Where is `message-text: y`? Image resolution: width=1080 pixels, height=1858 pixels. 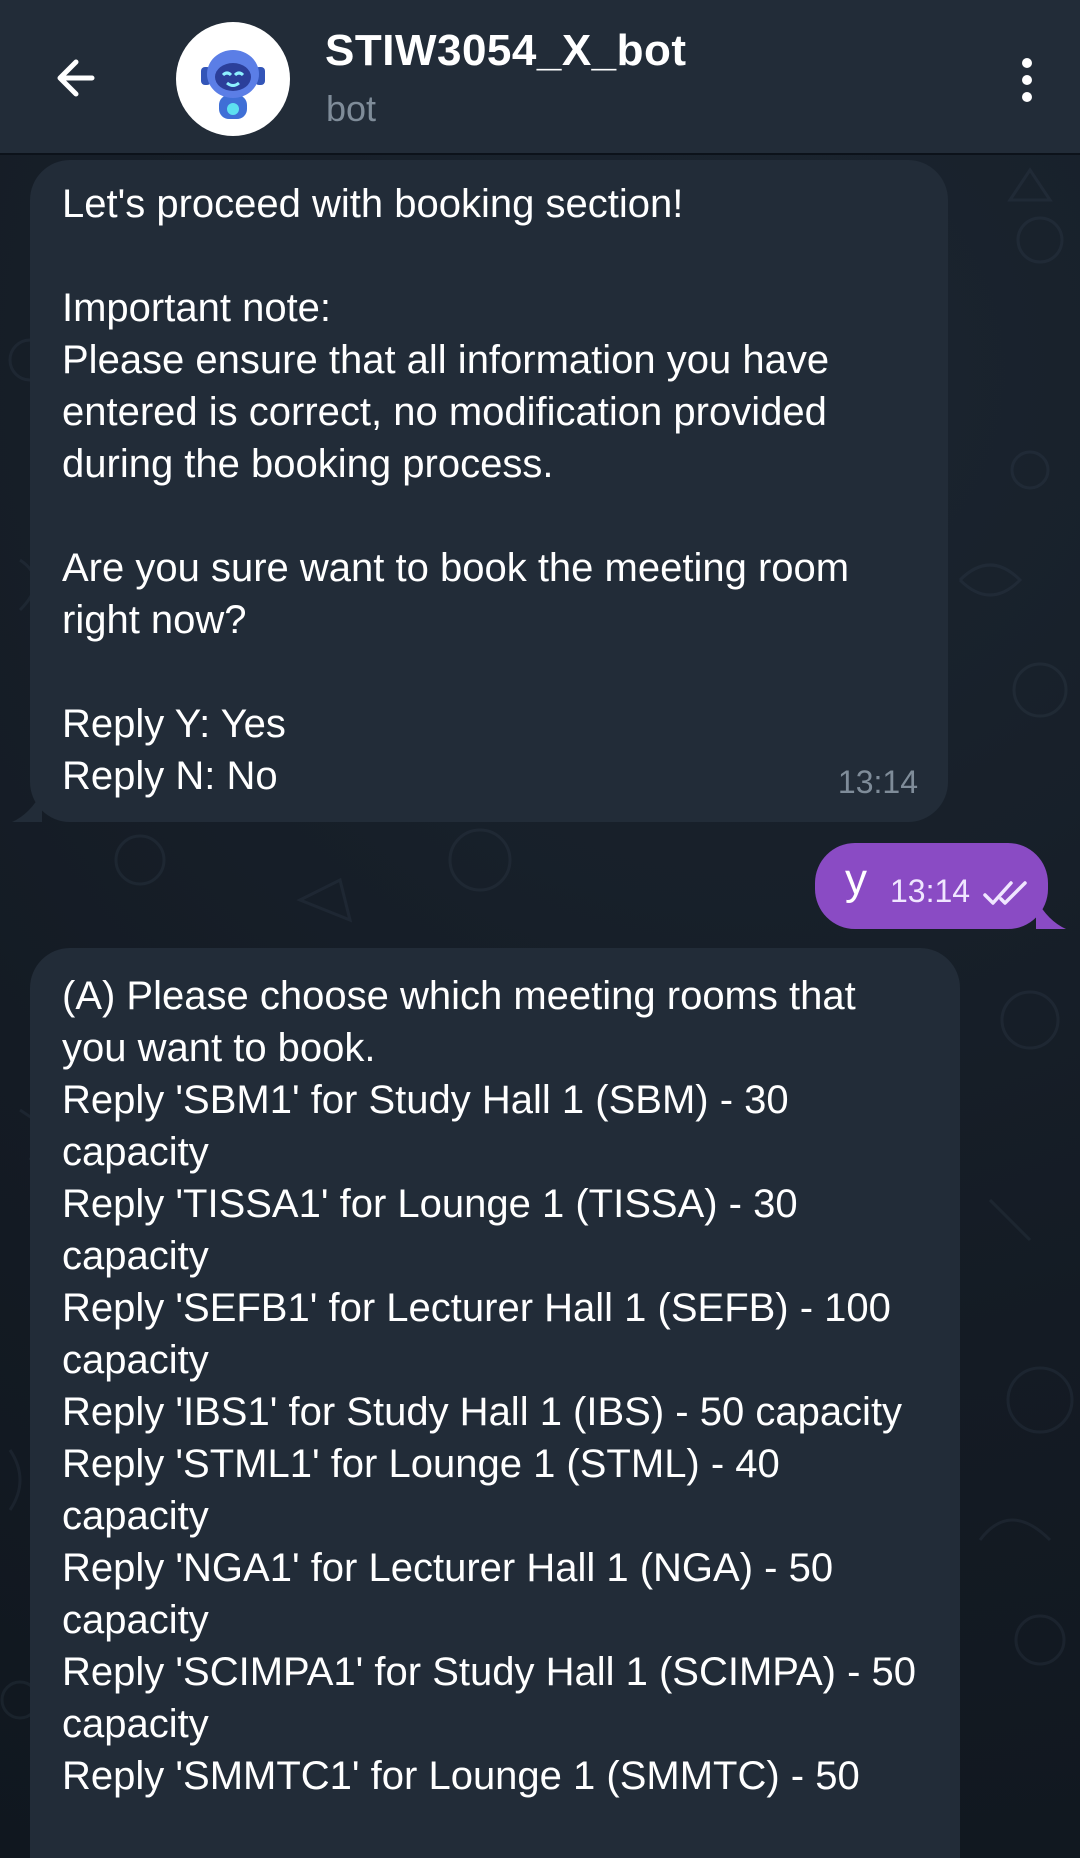
message-text: y is located at coordinates (856, 879).